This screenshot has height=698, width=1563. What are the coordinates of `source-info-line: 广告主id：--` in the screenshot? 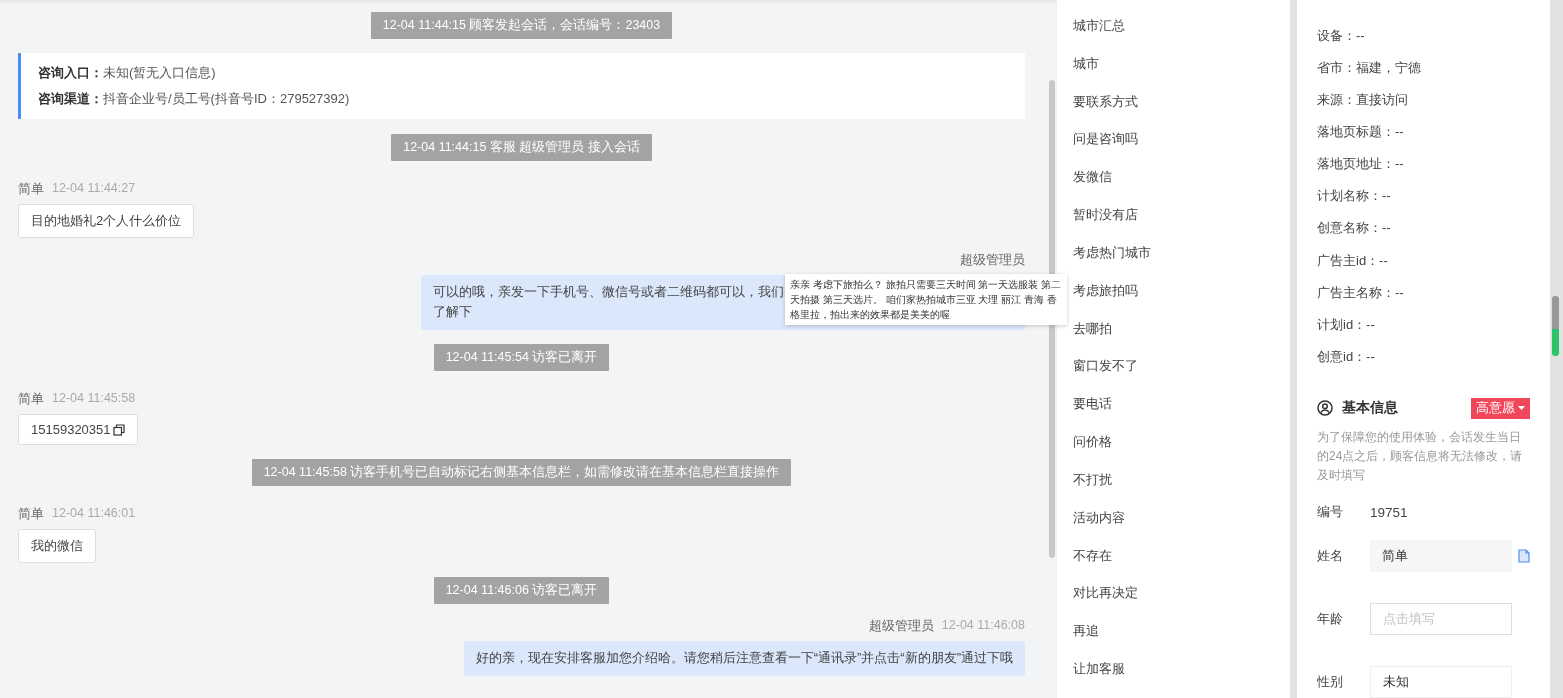 It's located at (1352, 260).